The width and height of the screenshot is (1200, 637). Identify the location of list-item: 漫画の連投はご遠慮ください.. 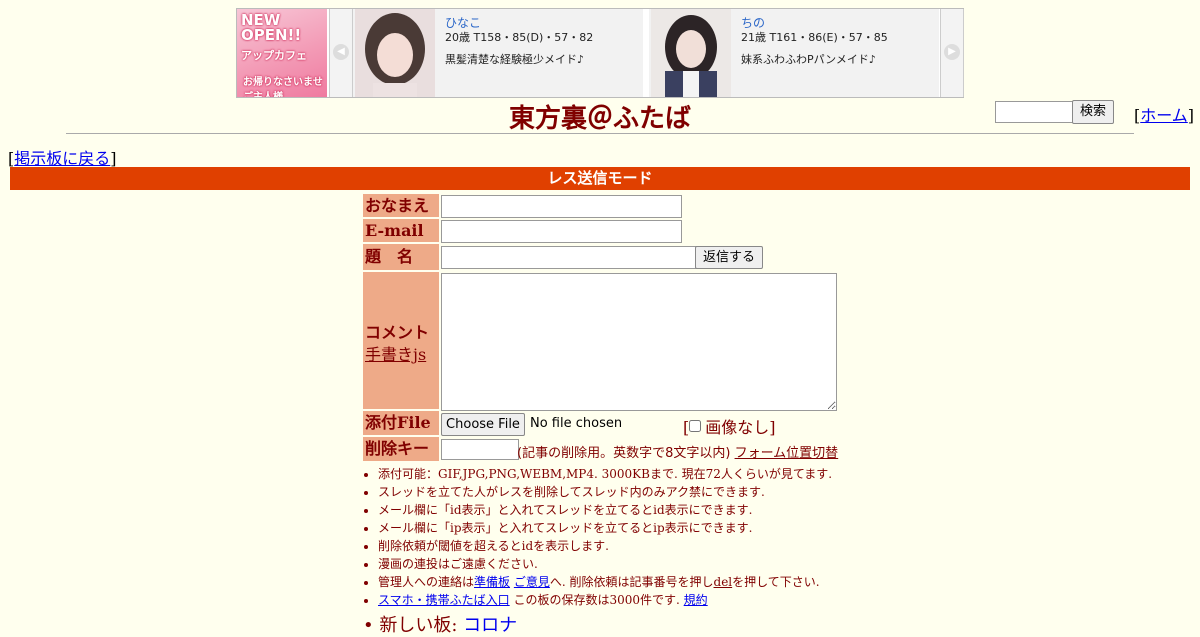
(605, 564).